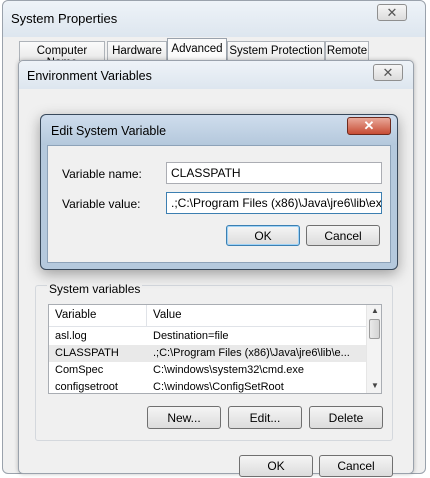 This screenshot has height=478, width=430. I want to click on variable-cell: CLASSPATH, so click(87, 353).